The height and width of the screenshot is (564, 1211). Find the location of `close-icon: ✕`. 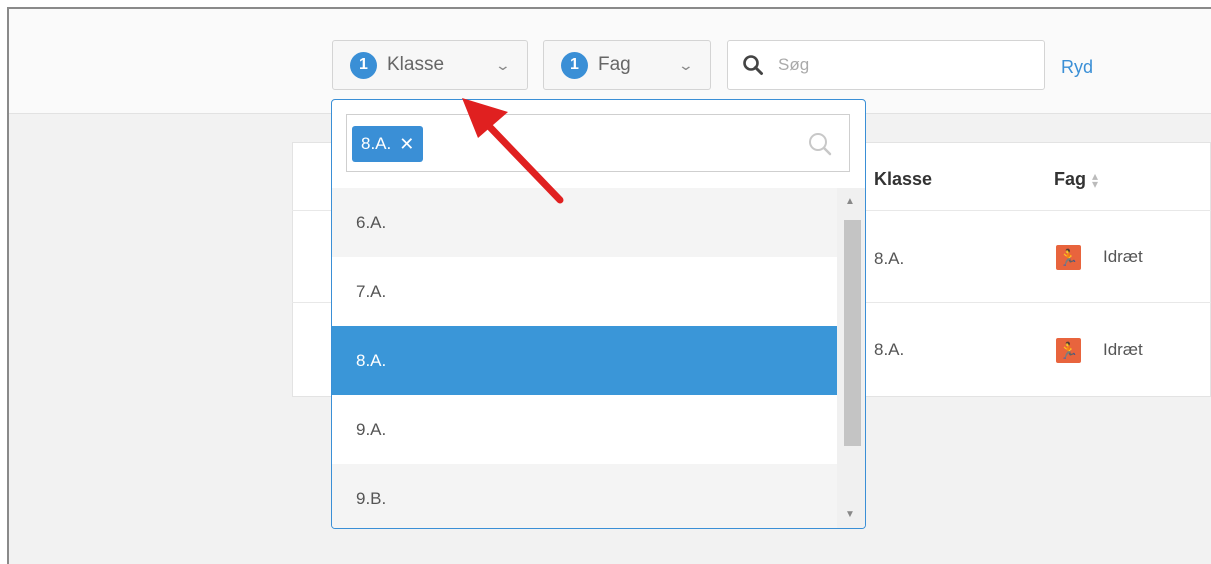

close-icon: ✕ is located at coordinates (406, 144).